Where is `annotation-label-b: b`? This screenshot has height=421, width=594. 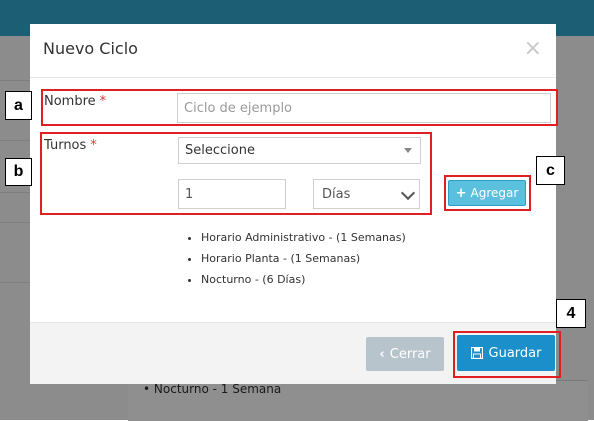
annotation-label-b: b is located at coordinates (18, 172).